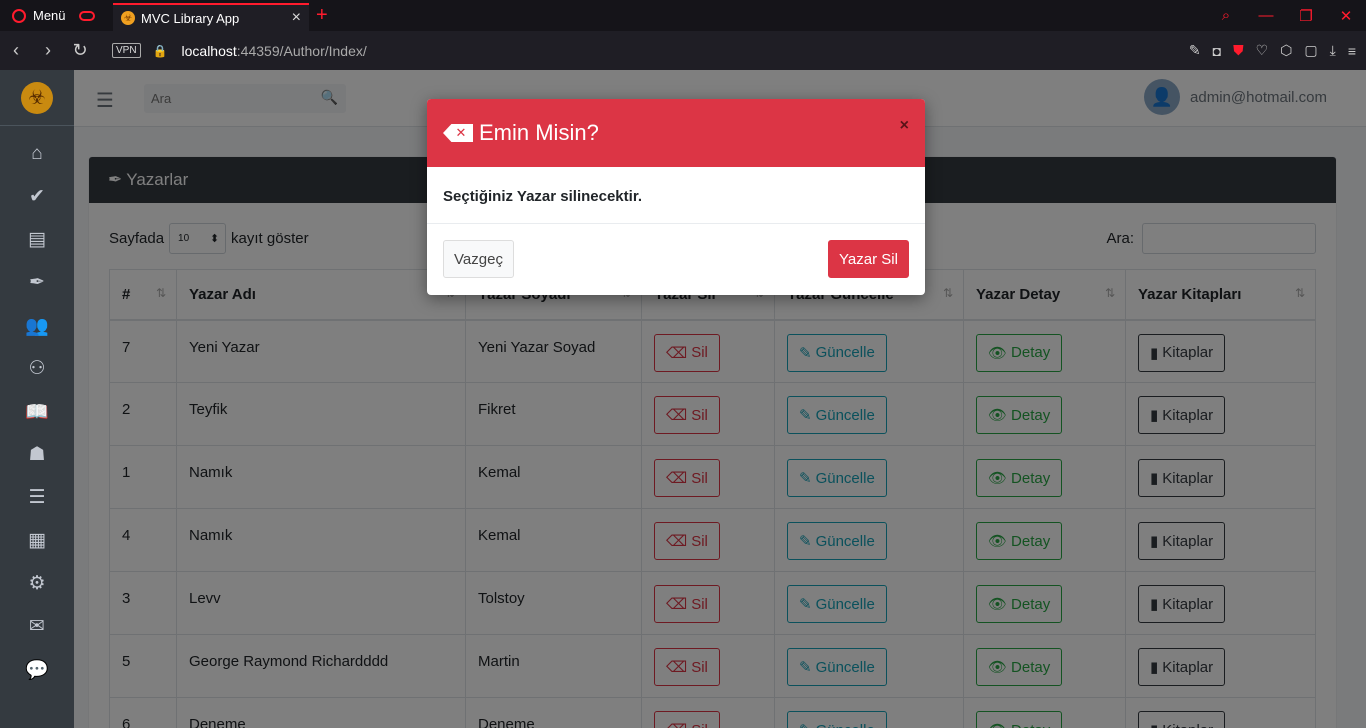  I want to click on url-field: localhost:44359/Author/Index/, so click(274, 51).